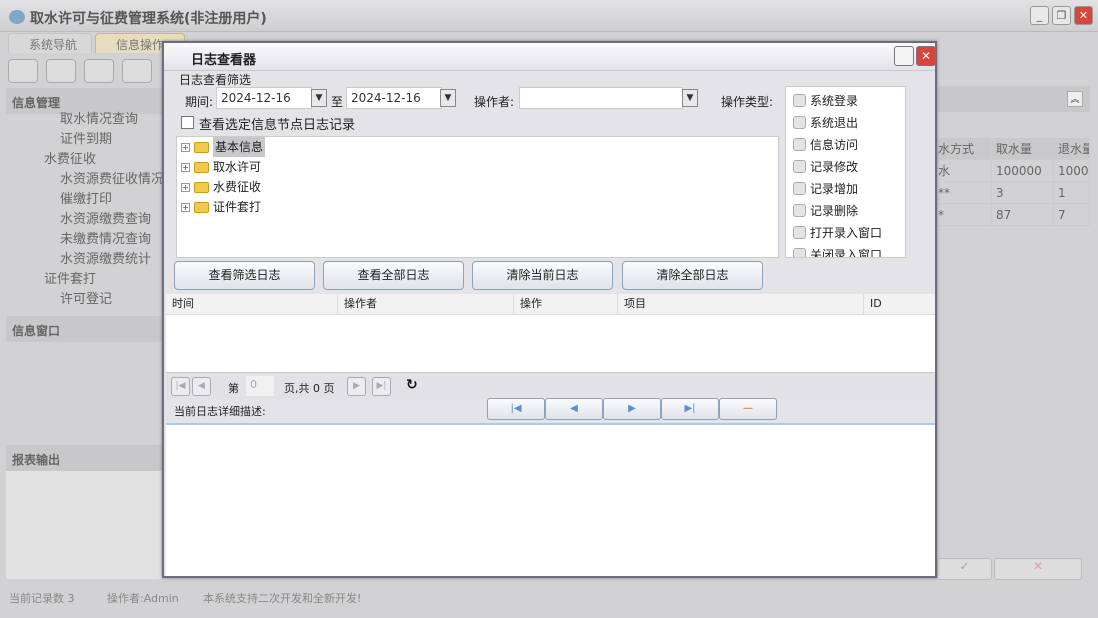  Describe the element at coordinates (741, 304) in the screenshot. I see `column-header: 项目` at that location.